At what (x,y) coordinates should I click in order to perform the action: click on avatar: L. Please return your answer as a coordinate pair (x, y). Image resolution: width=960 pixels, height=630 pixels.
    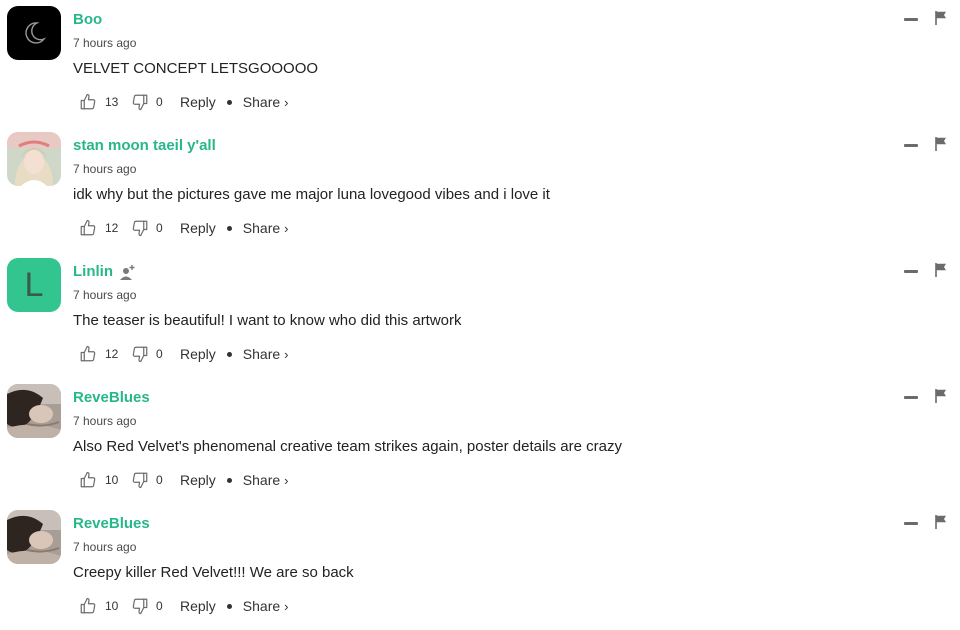
    Looking at the image, I should click on (34, 285).